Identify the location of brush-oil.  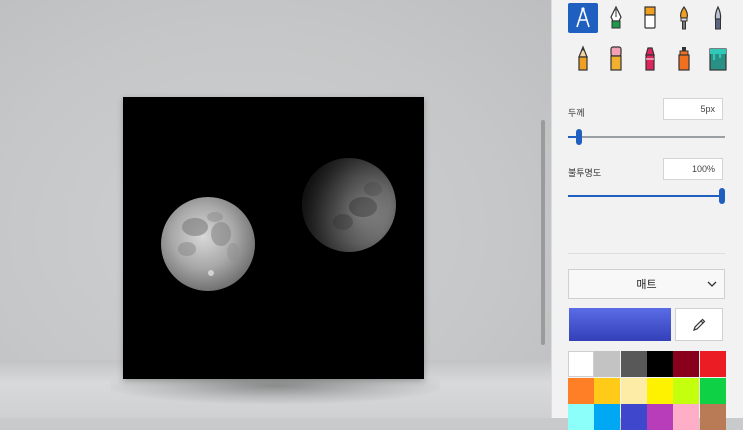
(684, 18).